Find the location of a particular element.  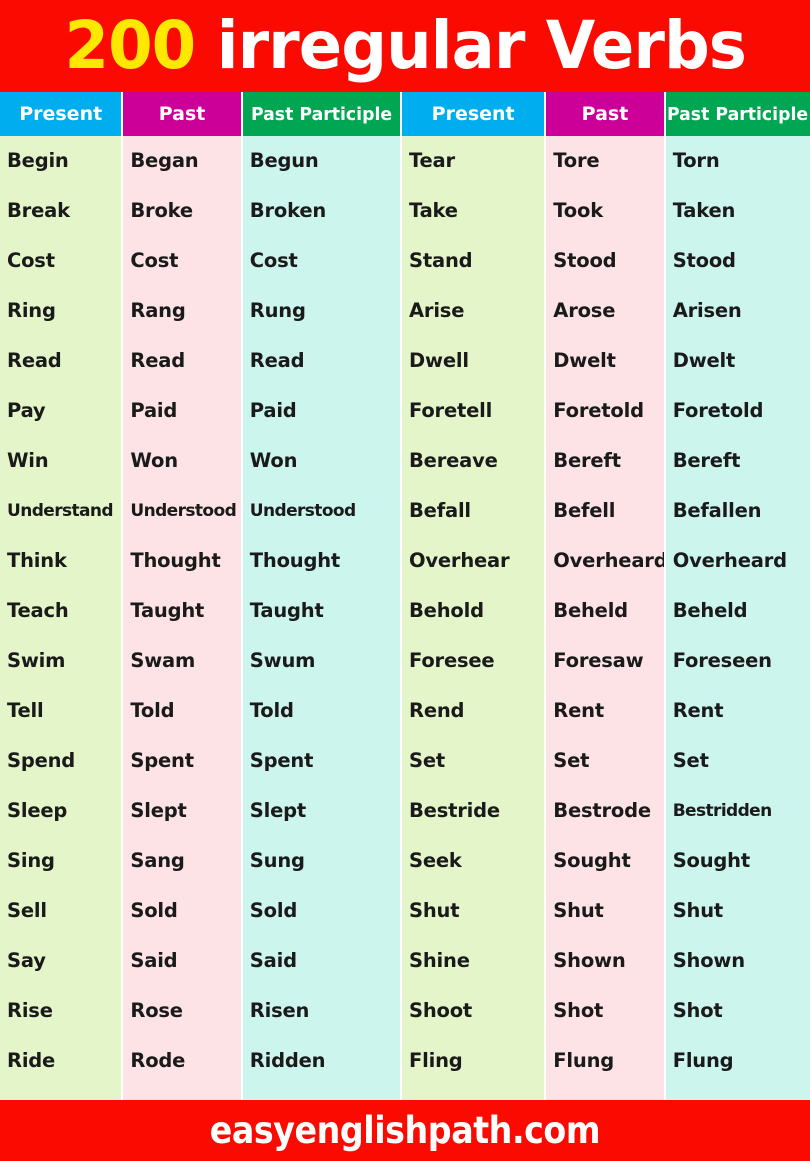

verb-cell: Sung is located at coordinates (277, 860).